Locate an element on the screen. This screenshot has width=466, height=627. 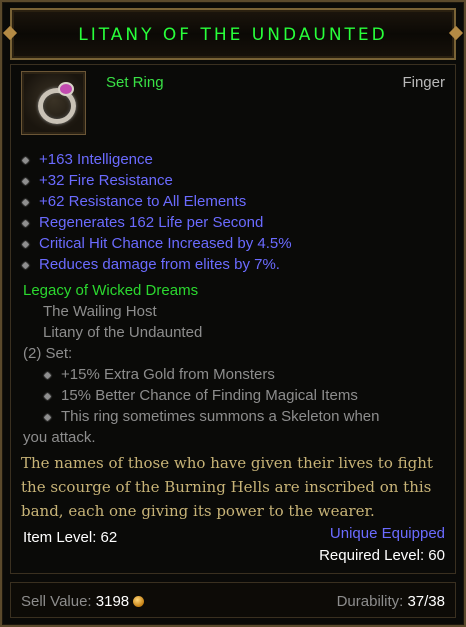
set-name: Legacy of Wicked Dreams is located at coordinates (111, 290).